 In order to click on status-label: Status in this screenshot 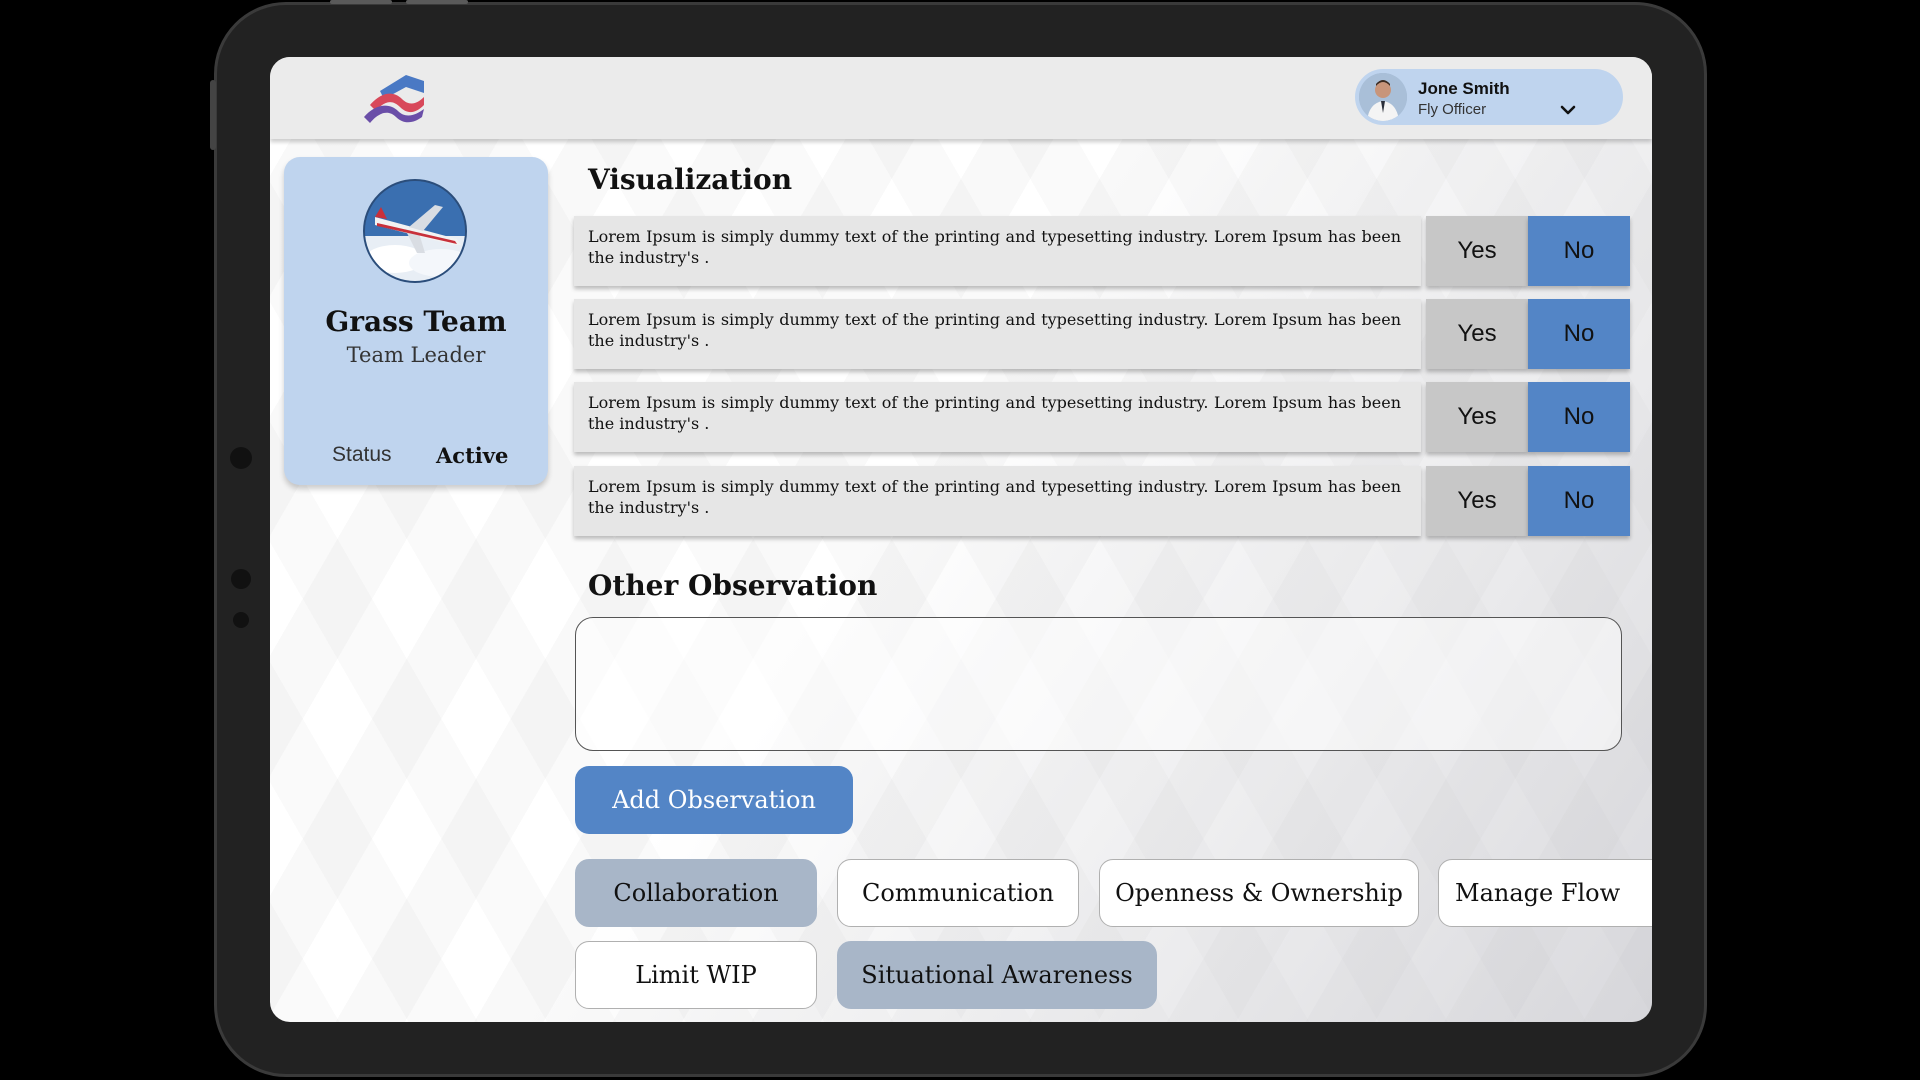, I will do `click(362, 454)`.